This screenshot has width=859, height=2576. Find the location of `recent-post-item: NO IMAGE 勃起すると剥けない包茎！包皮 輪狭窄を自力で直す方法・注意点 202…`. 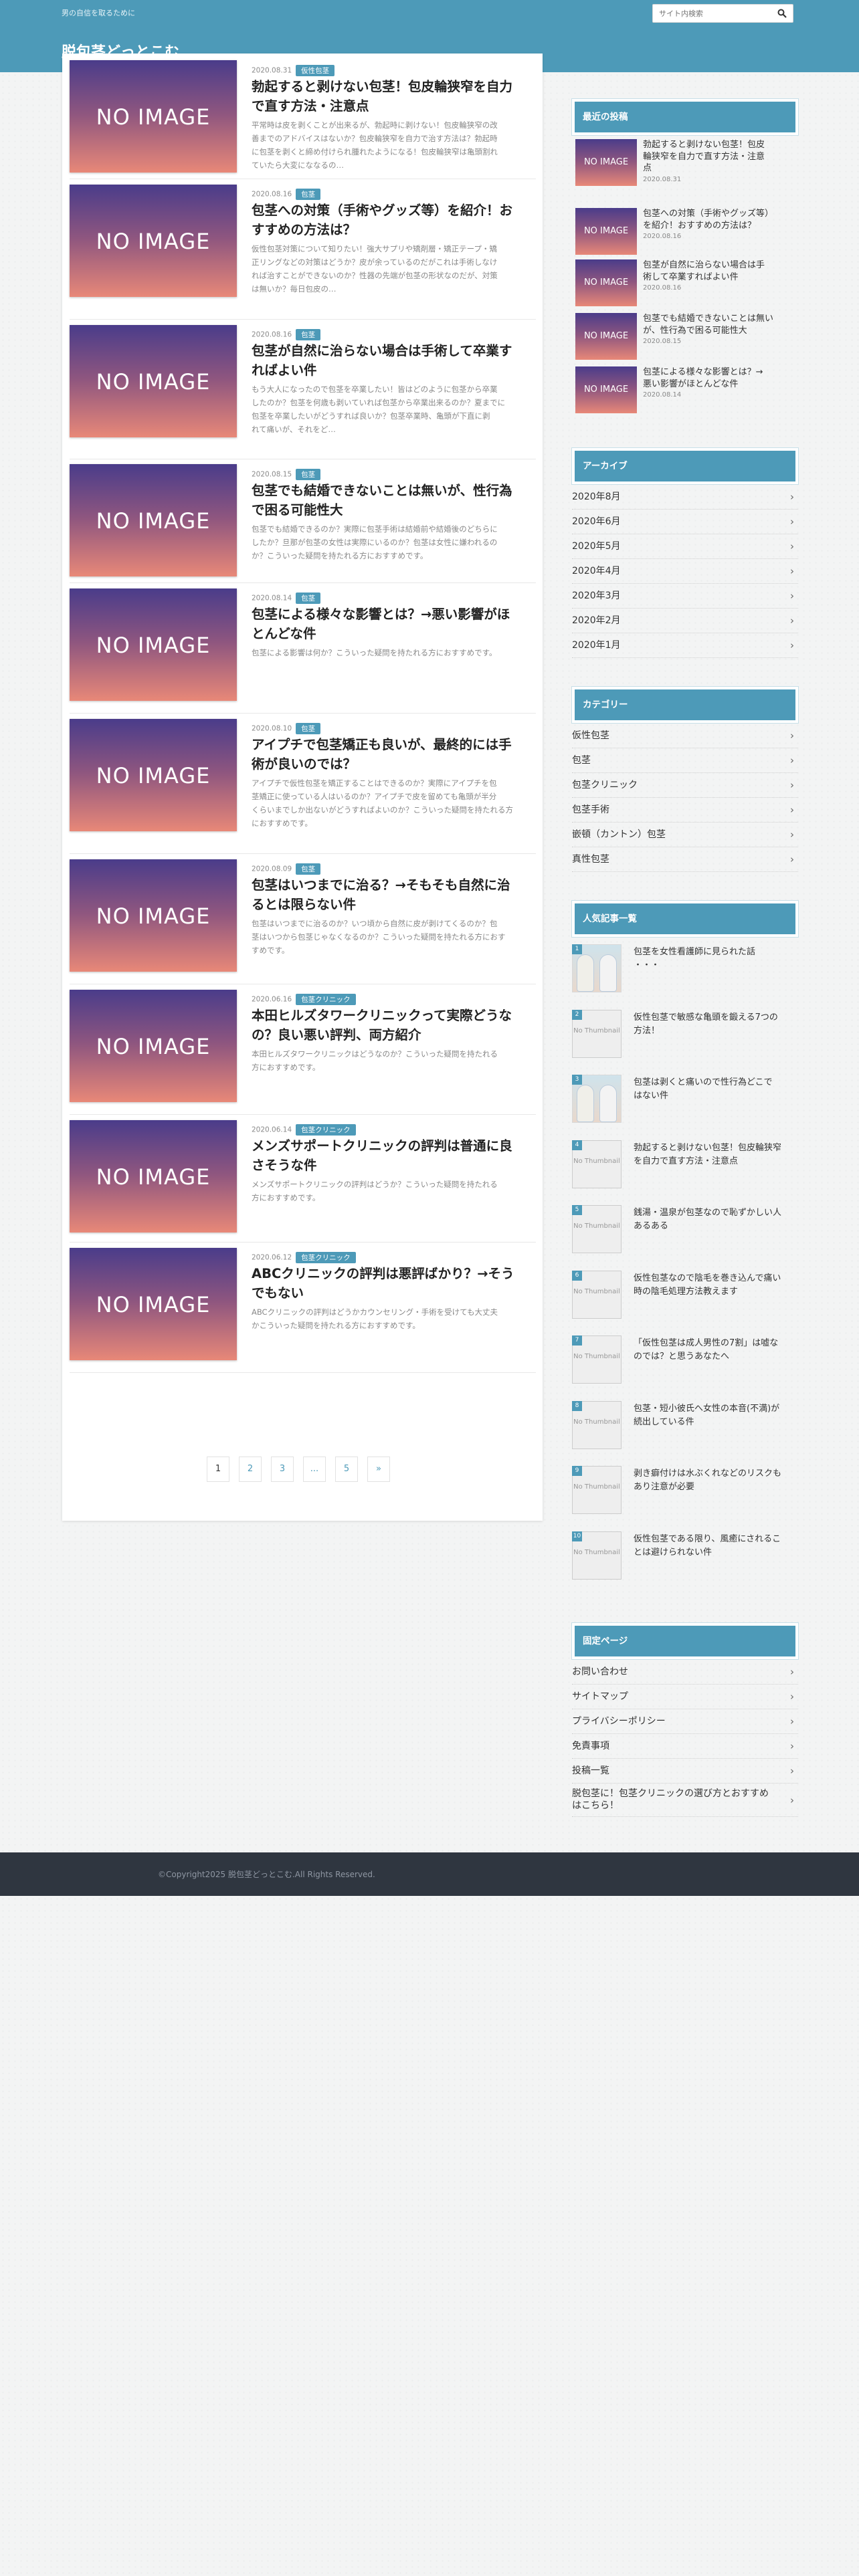

recent-post-item: NO IMAGE 勃起すると剥けない包茎！包皮 輪狭窄を自力で直す方法・注意点 202… is located at coordinates (685, 164).